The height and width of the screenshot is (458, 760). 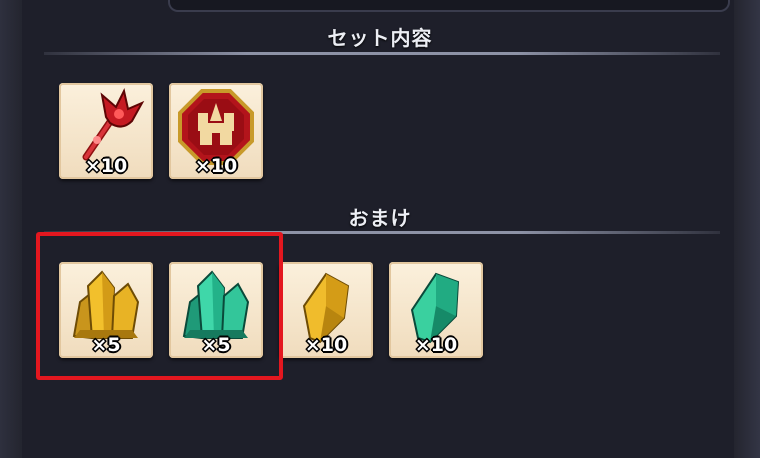 What do you see at coordinates (382, 53) in the screenshot?
I see `set-contents-divider` at bounding box center [382, 53].